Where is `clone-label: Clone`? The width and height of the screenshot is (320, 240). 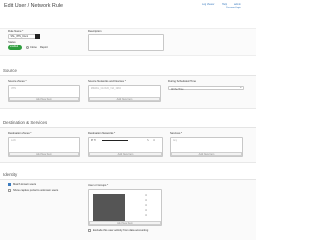 clone-label: Clone is located at coordinates (33, 47).